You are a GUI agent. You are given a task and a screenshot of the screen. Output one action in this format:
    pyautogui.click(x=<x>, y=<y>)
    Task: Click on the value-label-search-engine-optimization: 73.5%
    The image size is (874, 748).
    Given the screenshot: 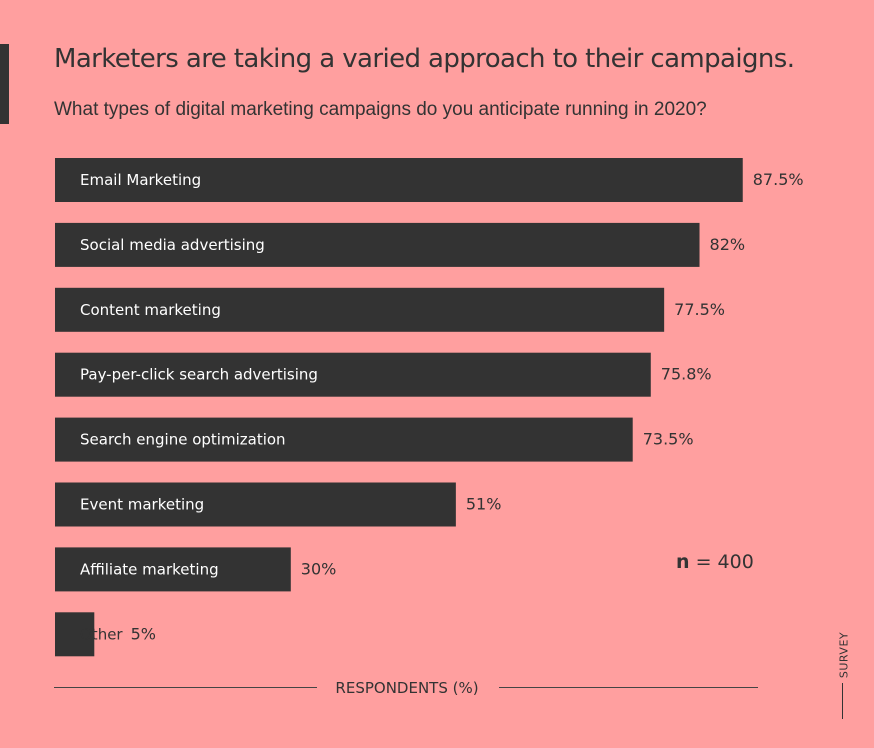 What is the action you would take?
    pyautogui.click(x=668, y=439)
    